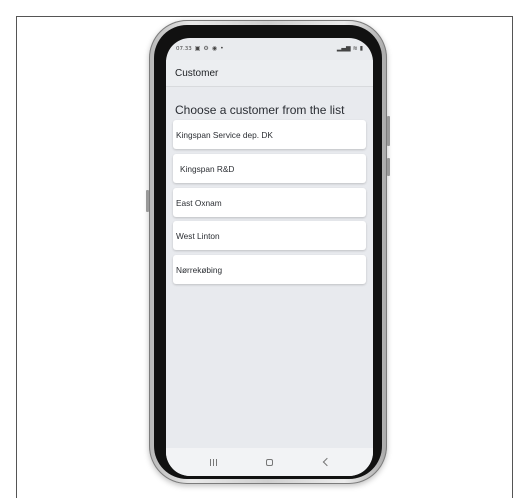  What do you see at coordinates (343, 48) in the screenshot?
I see `signal-icon: ▂▄▆` at bounding box center [343, 48].